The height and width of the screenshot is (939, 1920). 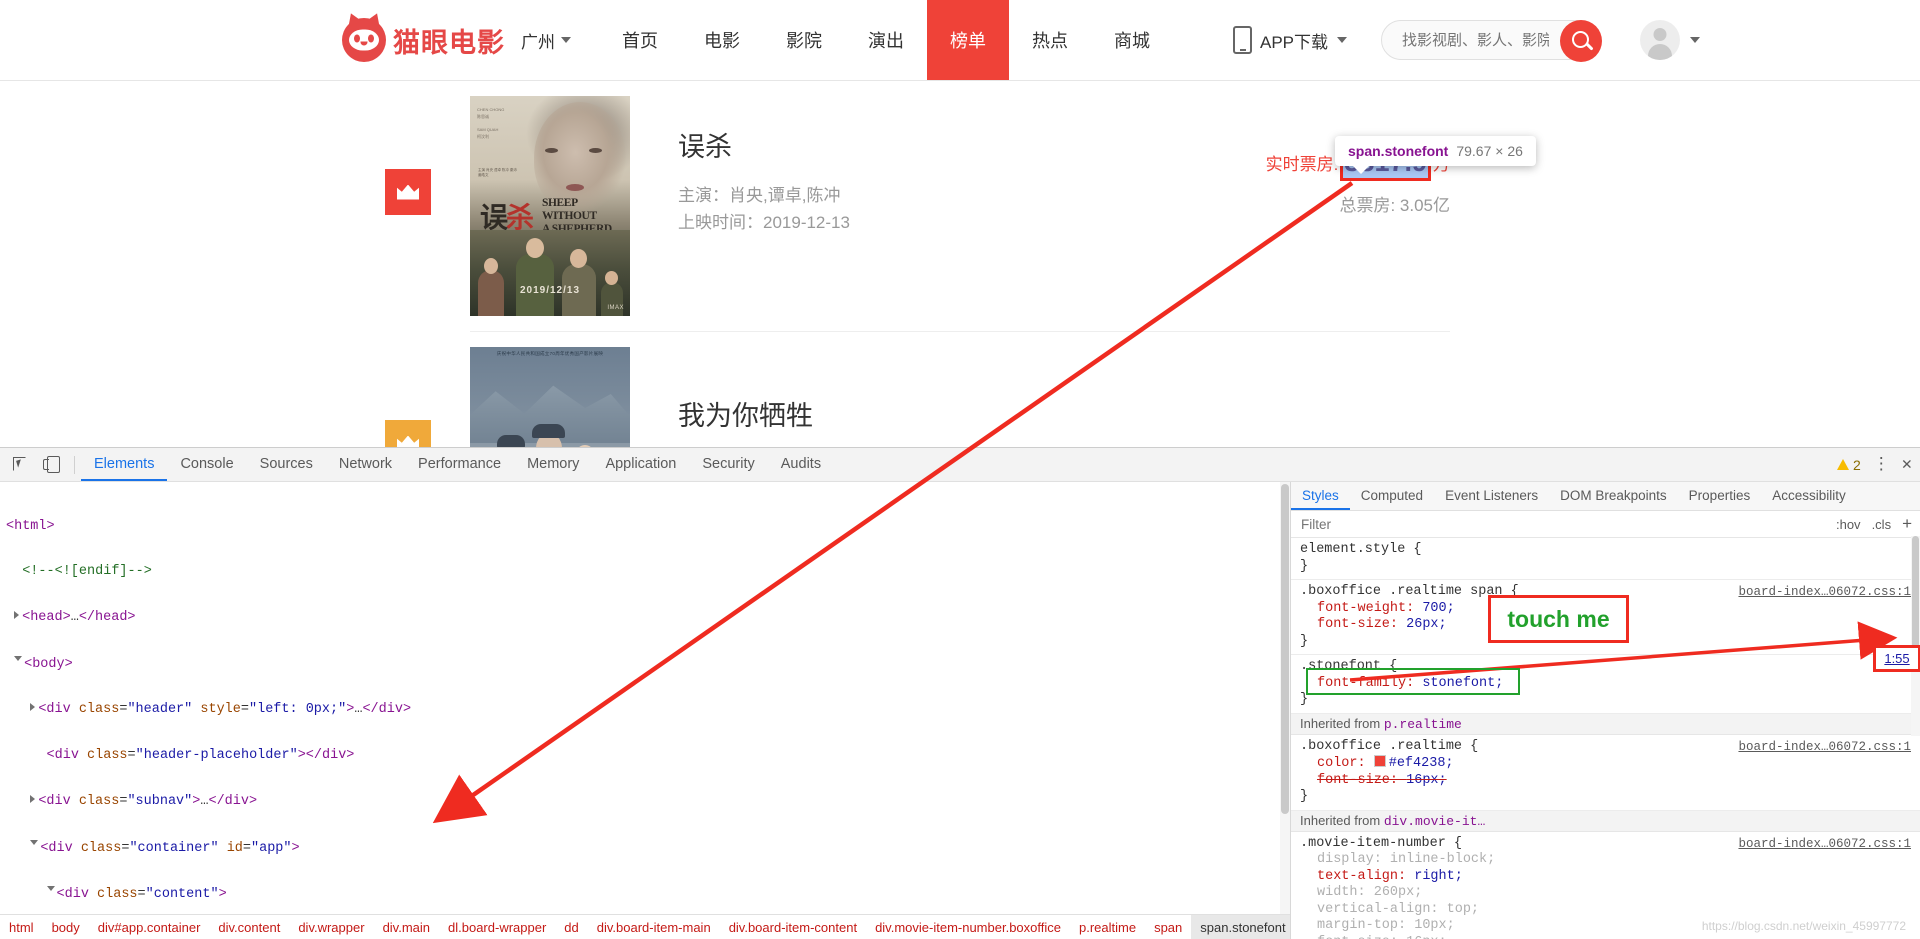 I want to click on breadcrumb-item: dl.board-wrapper, so click(x=497, y=927).